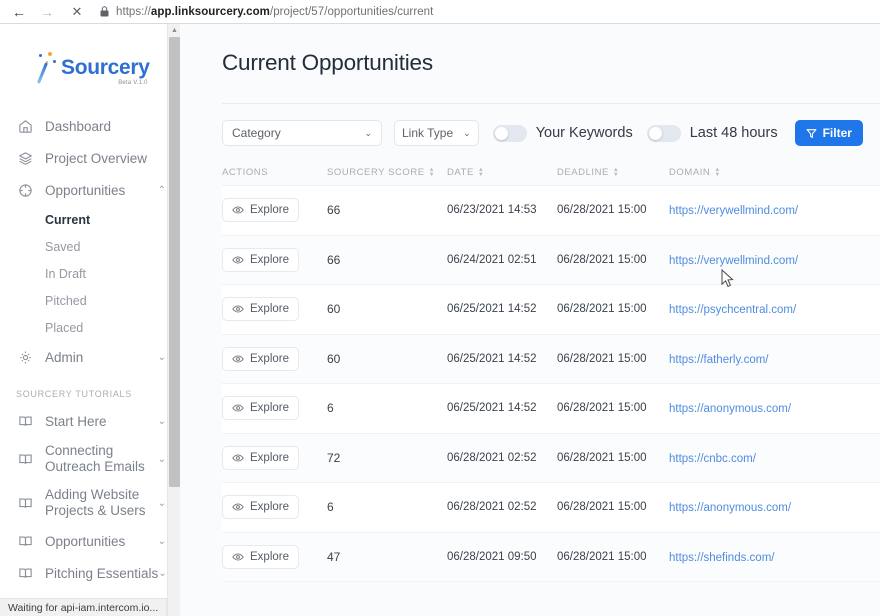  I want to click on sidebar-tutorial-opportunities: Opportunities ⌄, so click(90, 541).